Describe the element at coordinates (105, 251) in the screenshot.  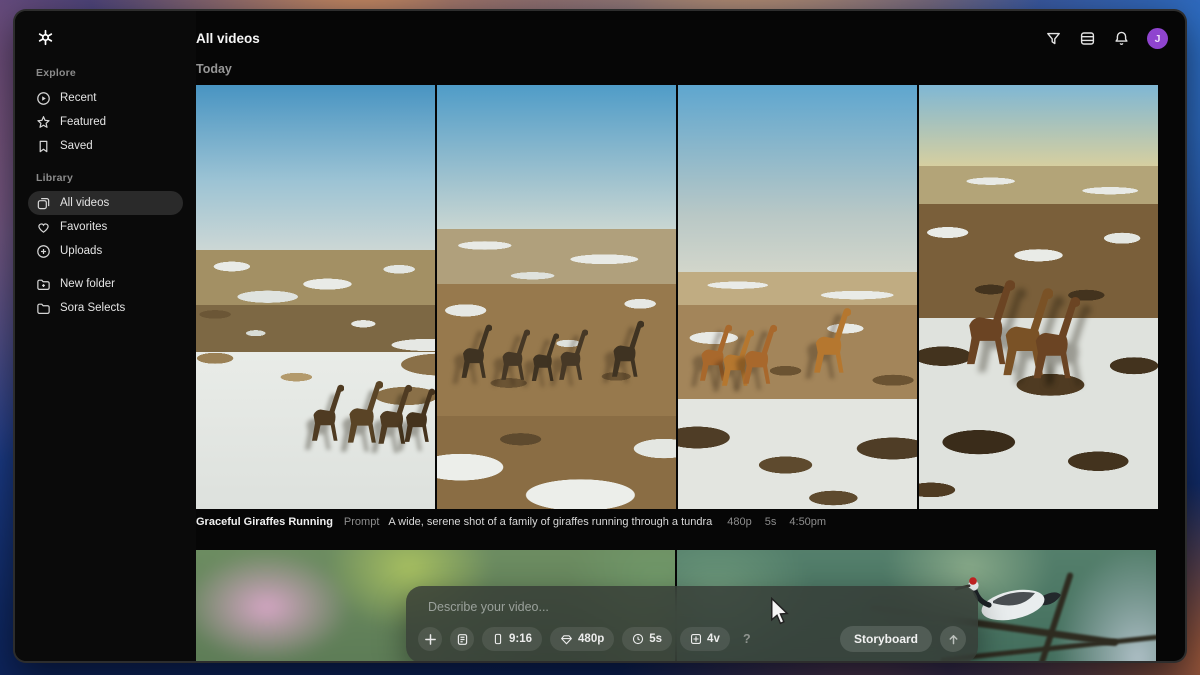
I see `sidebar-item-uploads: Uploads` at that location.